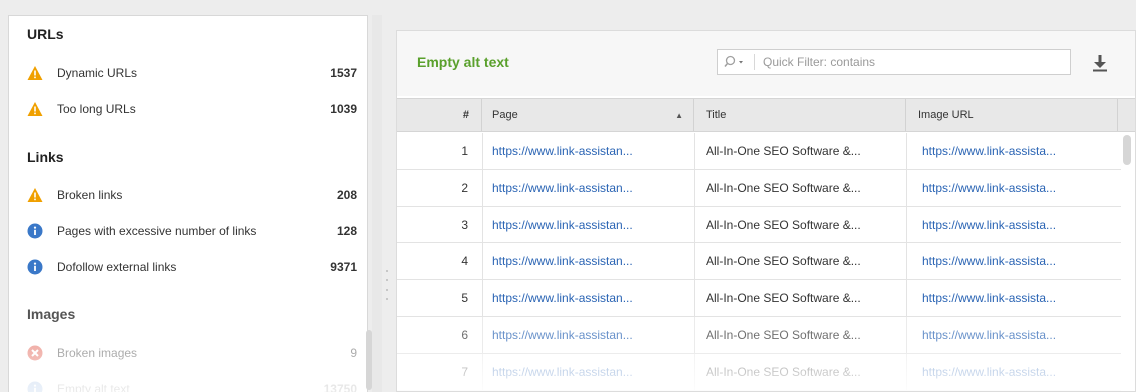  Describe the element at coordinates (464, 298) in the screenshot. I see `row-number: 5` at that location.